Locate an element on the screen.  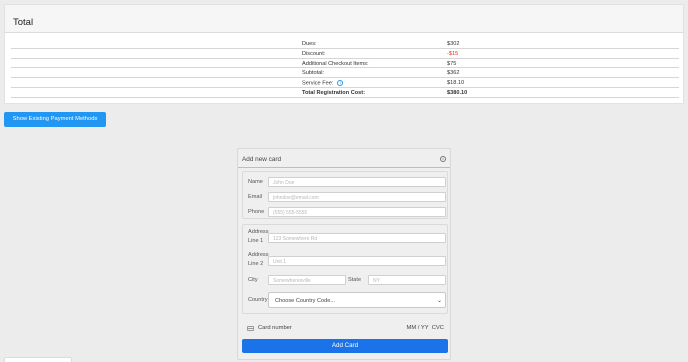
subtotal-value: $362 is located at coordinates (453, 73).